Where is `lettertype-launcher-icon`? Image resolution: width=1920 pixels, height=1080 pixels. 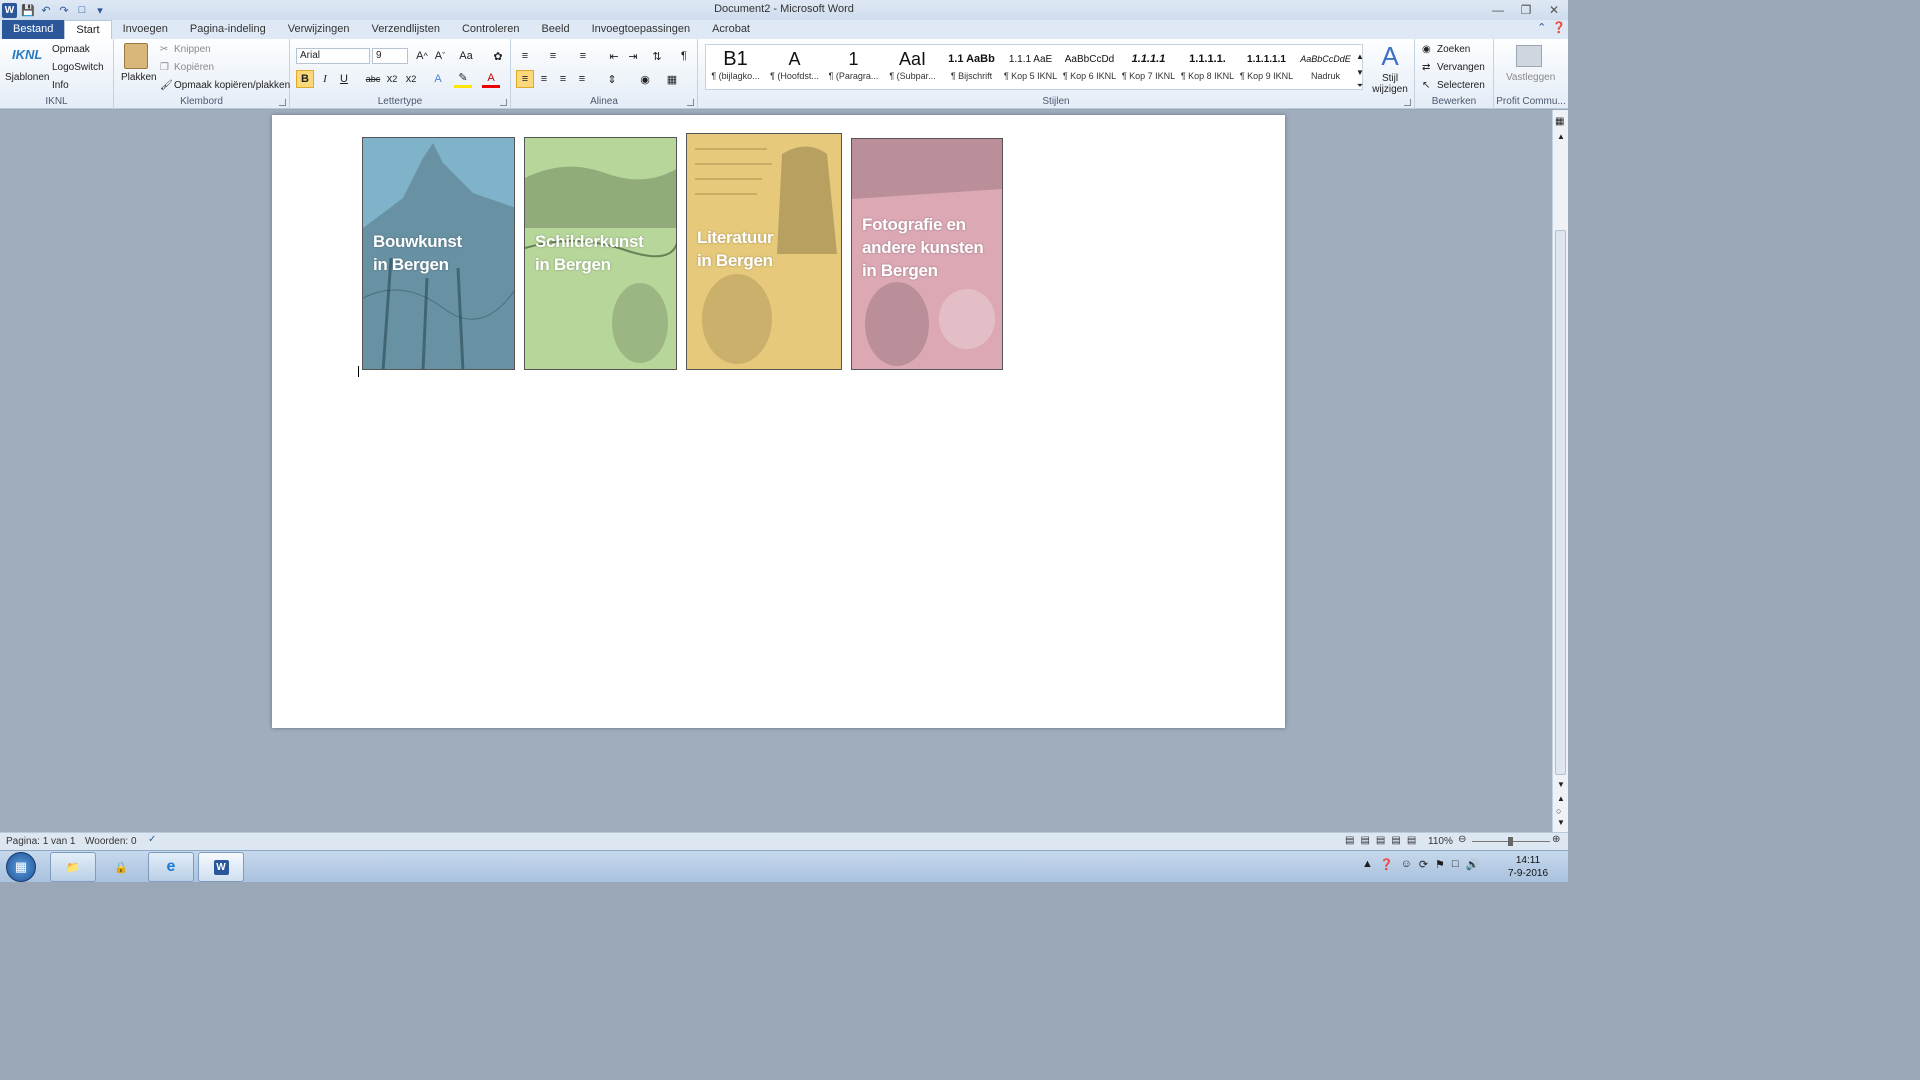 lettertype-launcher-icon is located at coordinates (503, 102).